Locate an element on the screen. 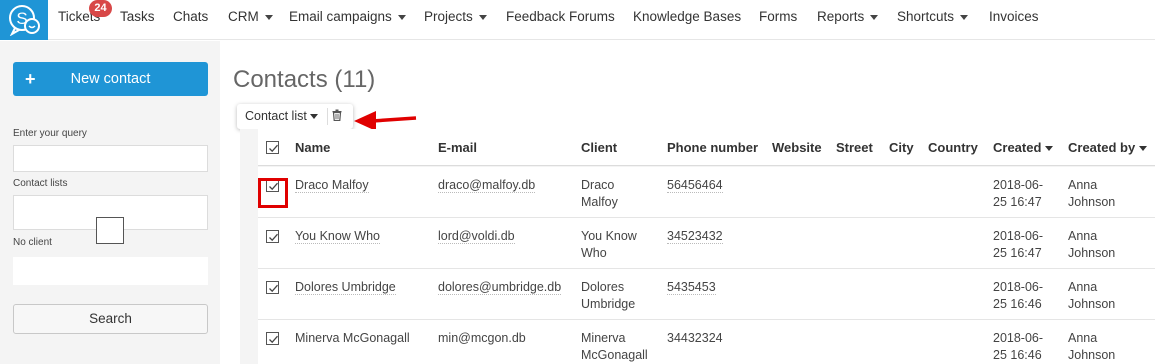 The width and height of the screenshot is (1155, 364). query-input is located at coordinates (110, 158).